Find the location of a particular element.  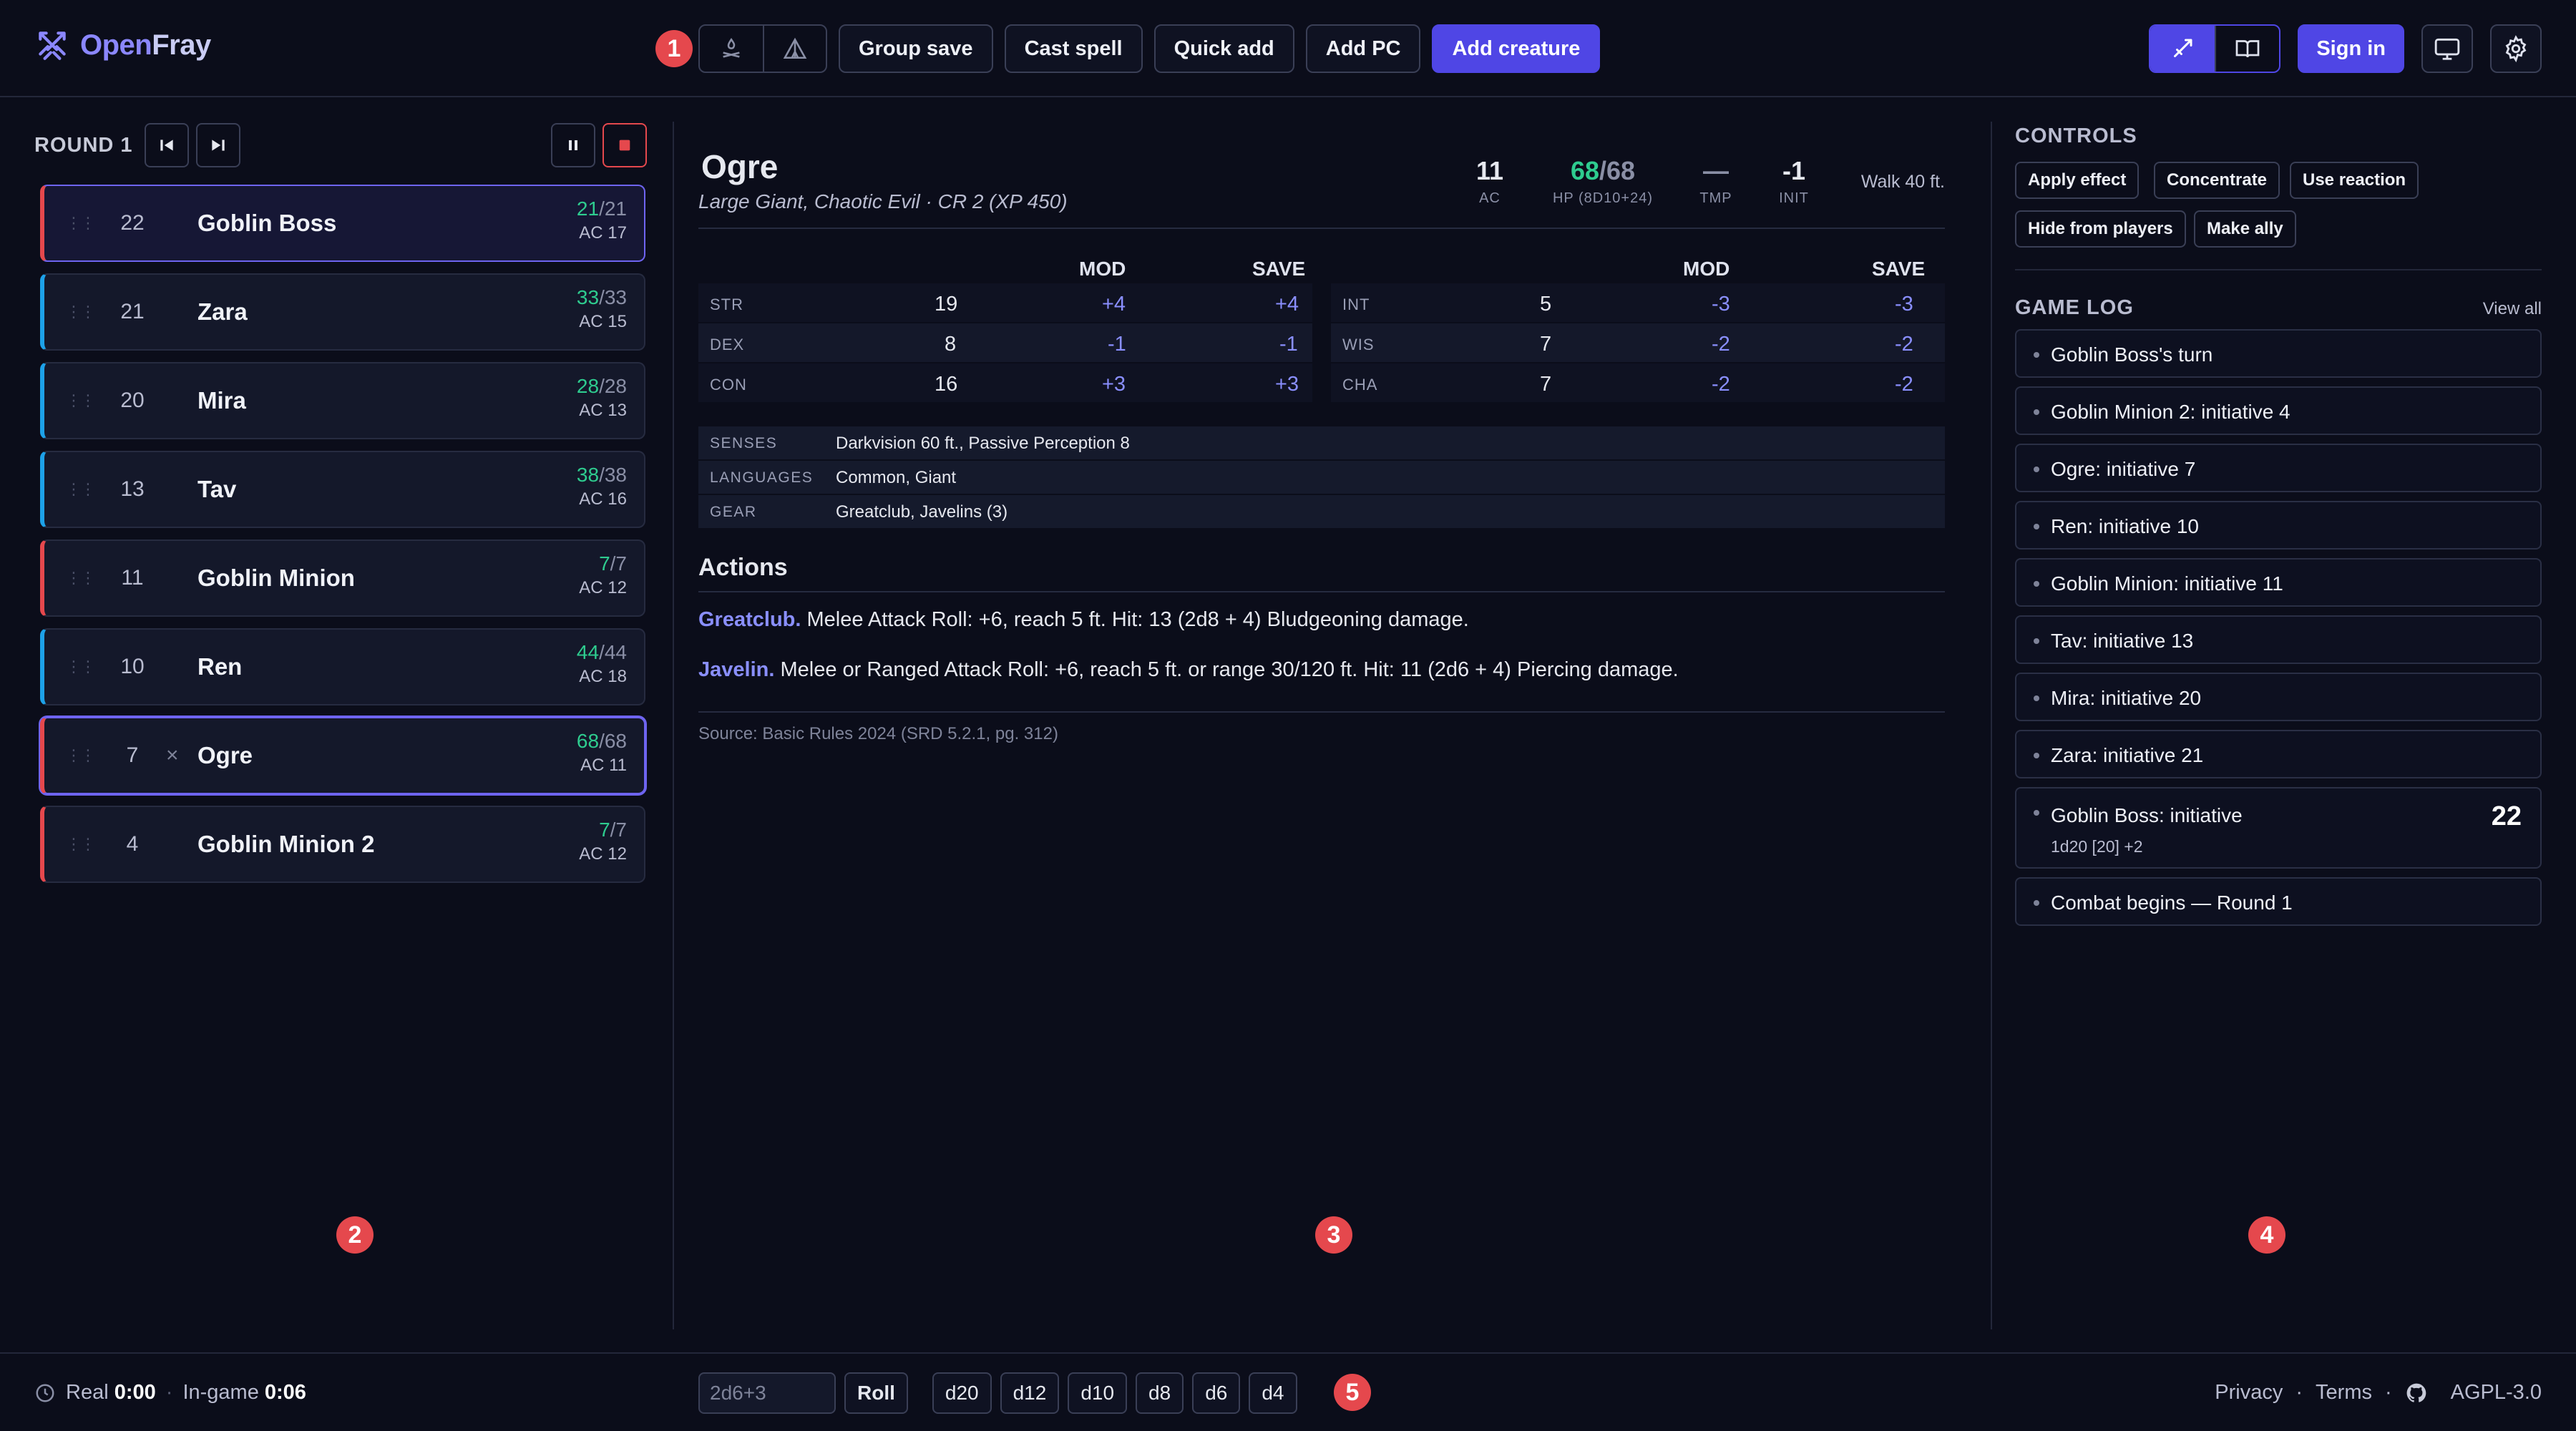

log-entry: Ogre: initiative 7 is located at coordinates (2278, 468).